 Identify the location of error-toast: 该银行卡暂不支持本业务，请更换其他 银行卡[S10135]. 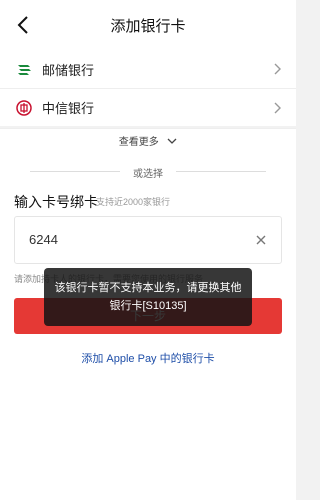
(148, 297).